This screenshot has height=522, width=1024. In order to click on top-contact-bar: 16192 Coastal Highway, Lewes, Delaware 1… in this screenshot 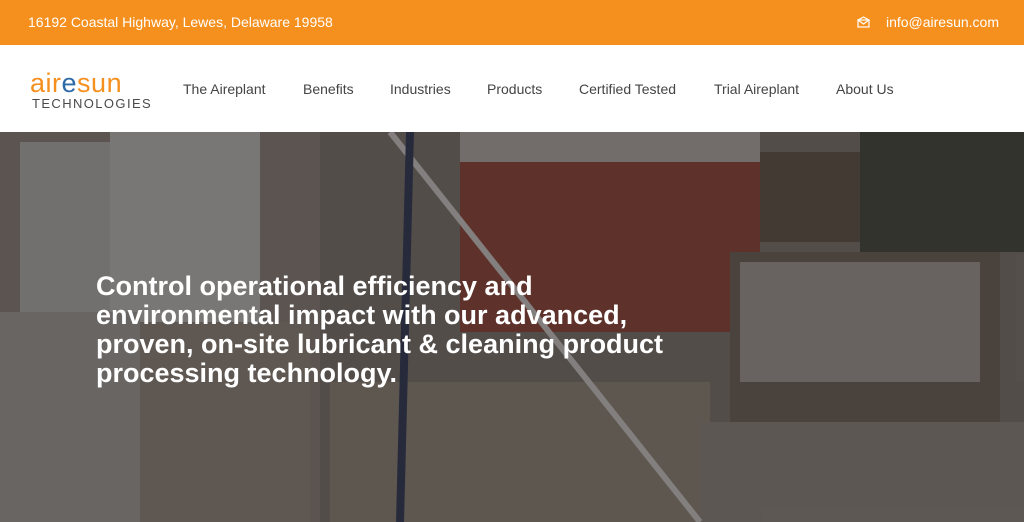, I will do `click(512, 22)`.